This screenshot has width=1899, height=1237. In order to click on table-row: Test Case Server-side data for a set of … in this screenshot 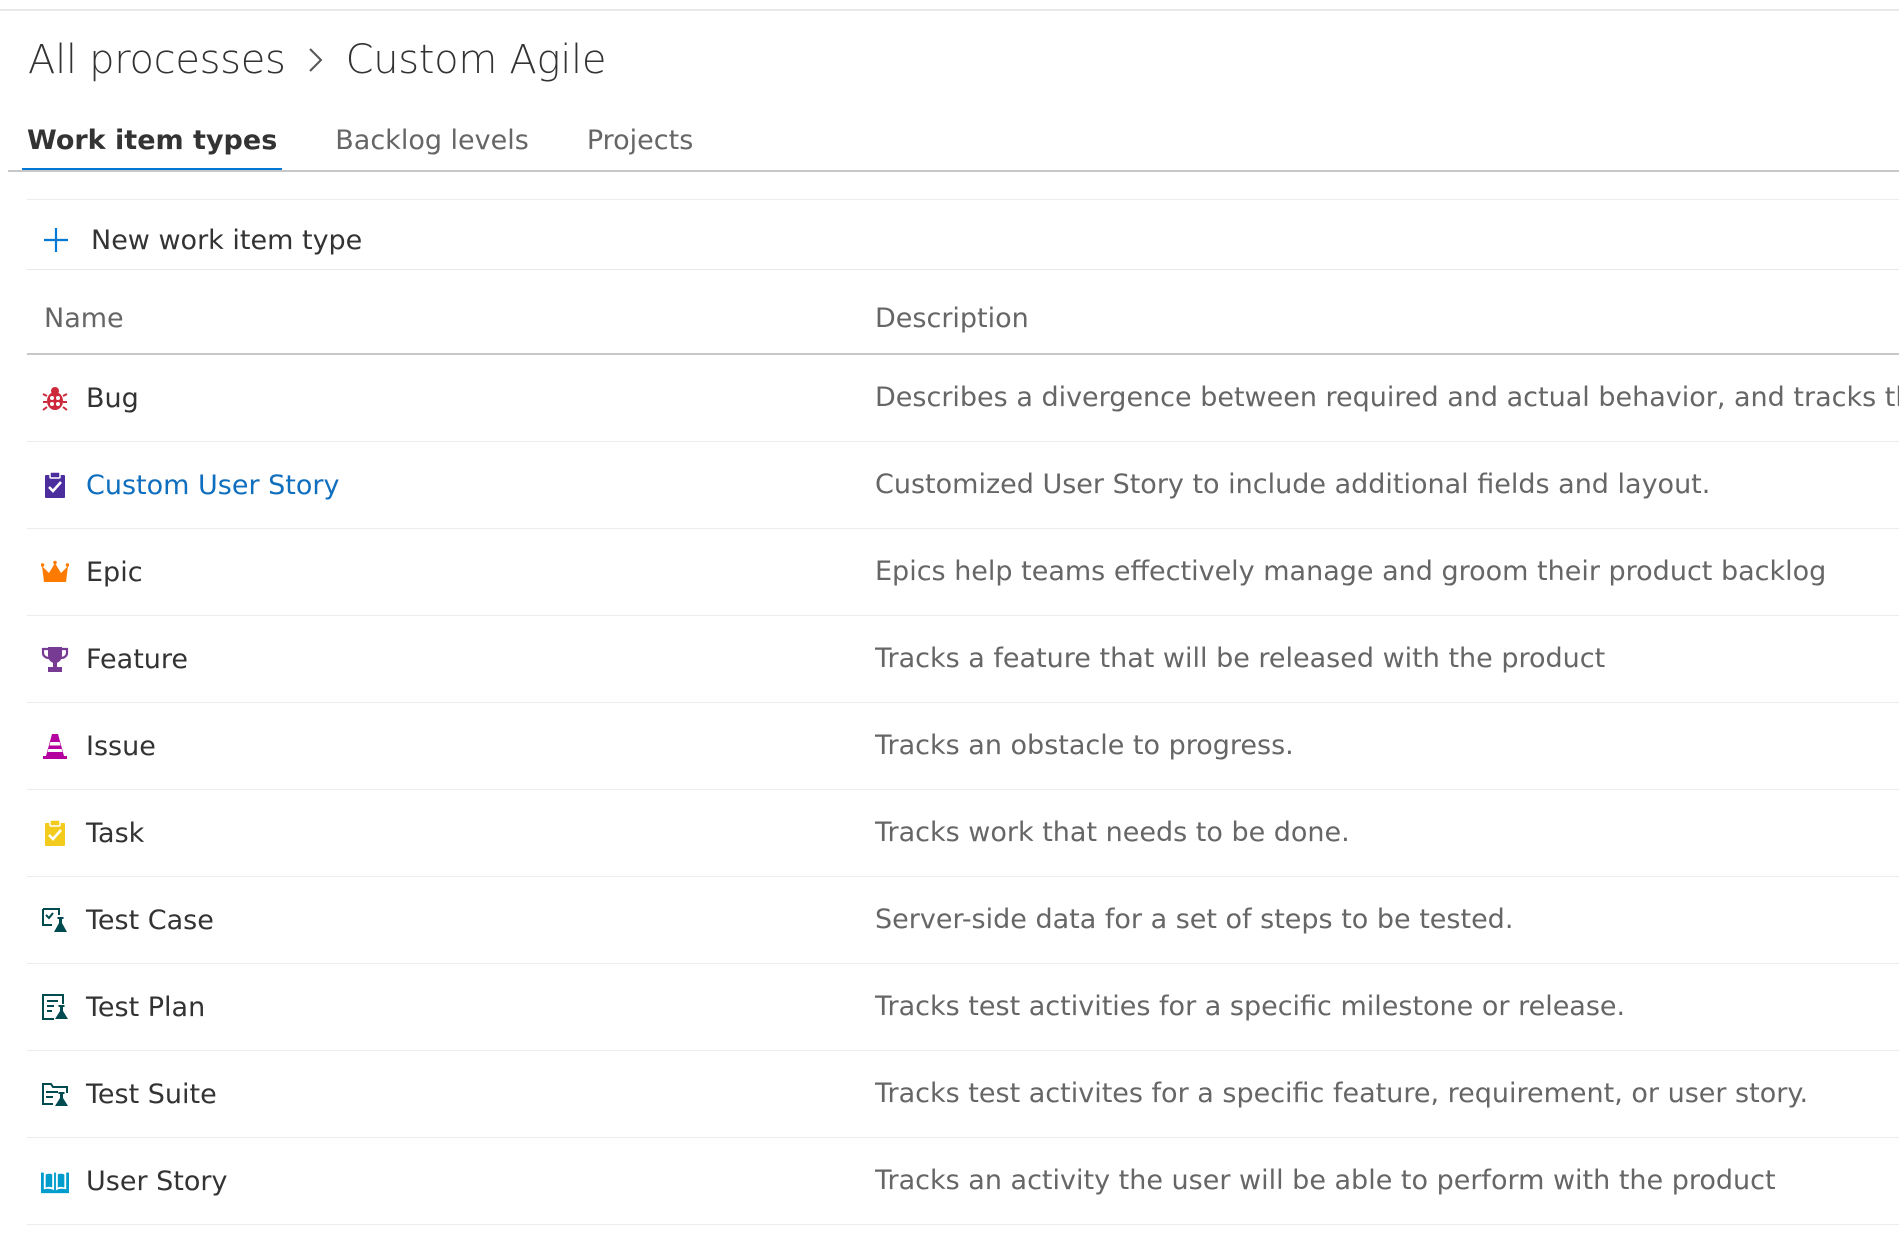, I will do `click(963, 920)`.